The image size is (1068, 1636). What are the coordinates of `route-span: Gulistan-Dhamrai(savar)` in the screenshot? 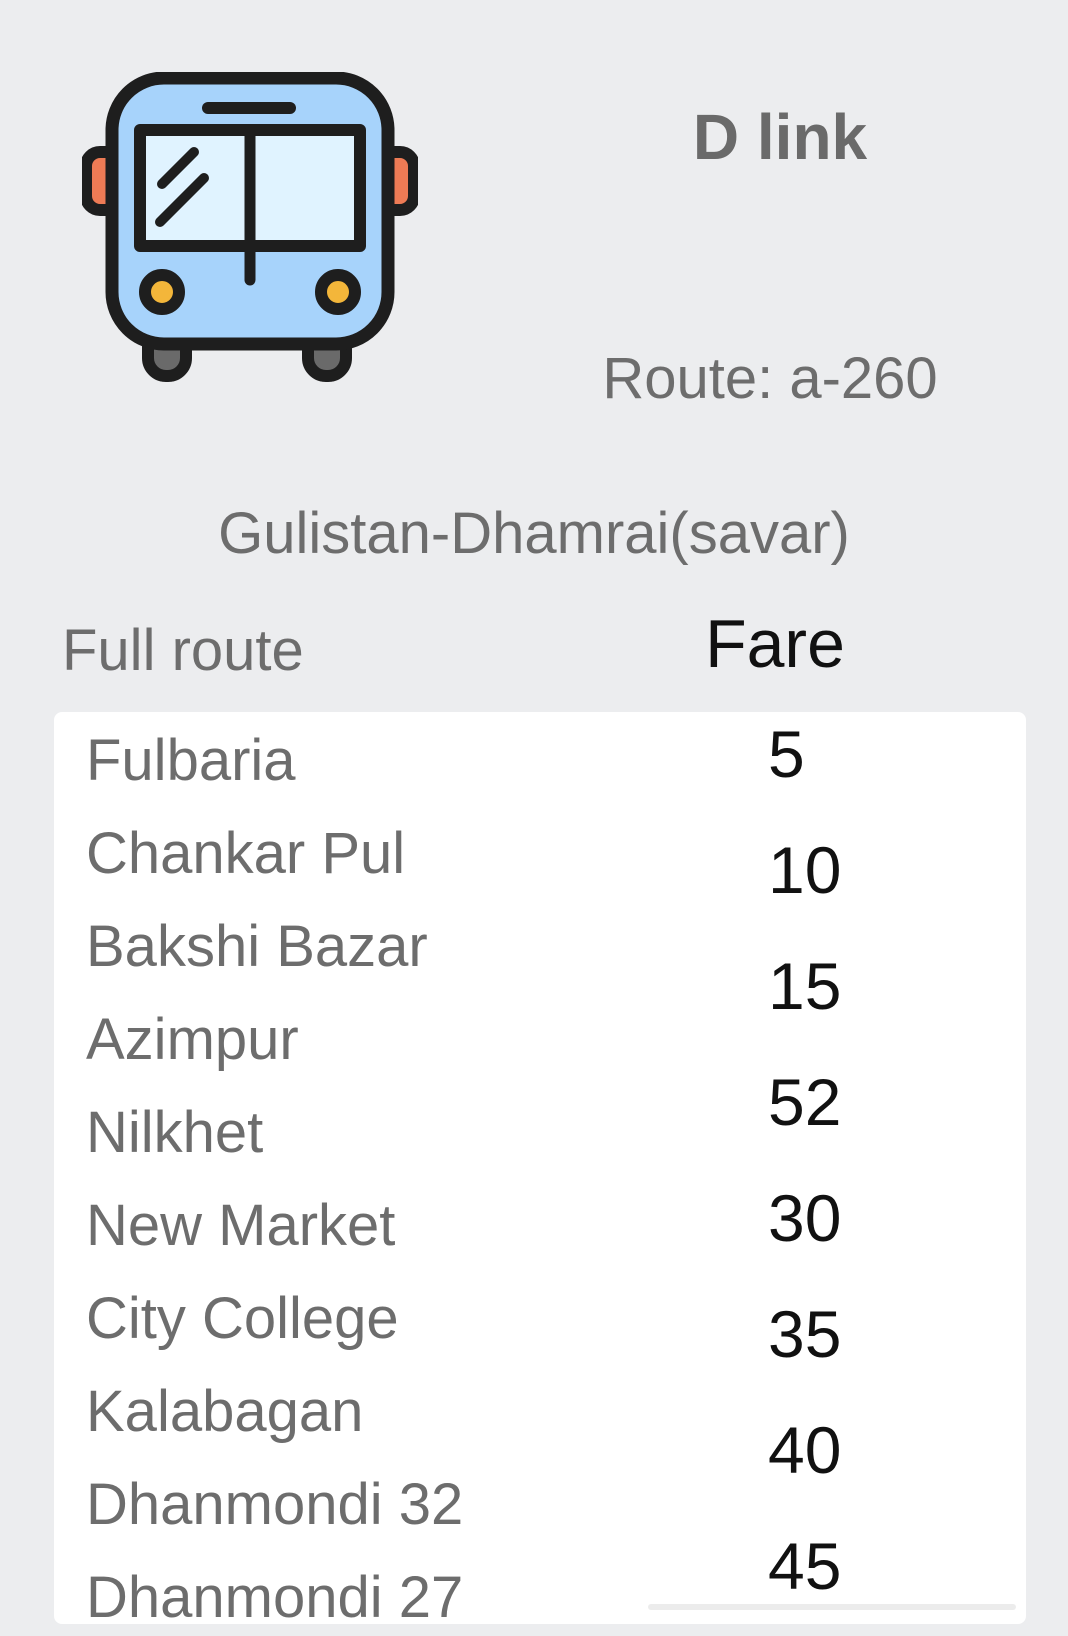 It's located at (534, 533).